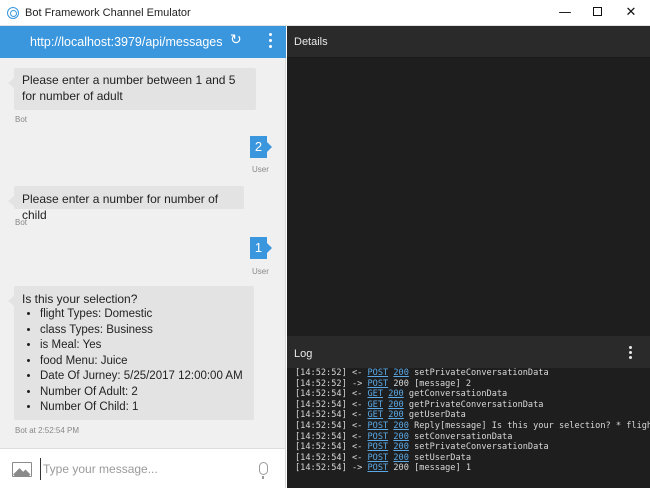 Image resolution: width=650 pixels, height=488 pixels. What do you see at coordinates (630, 354) in the screenshot?
I see `log-menu-icon` at bounding box center [630, 354].